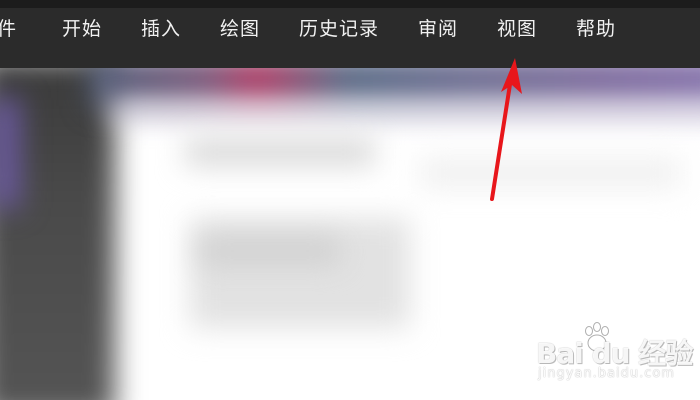 The height and width of the screenshot is (400, 700). What do you see at coordinates (616, 357) in the screenshot?
I see `baidu-jingyan-watermark: Bai du 经验 jingyan.baidu.com` at bounding box center [616, 357].